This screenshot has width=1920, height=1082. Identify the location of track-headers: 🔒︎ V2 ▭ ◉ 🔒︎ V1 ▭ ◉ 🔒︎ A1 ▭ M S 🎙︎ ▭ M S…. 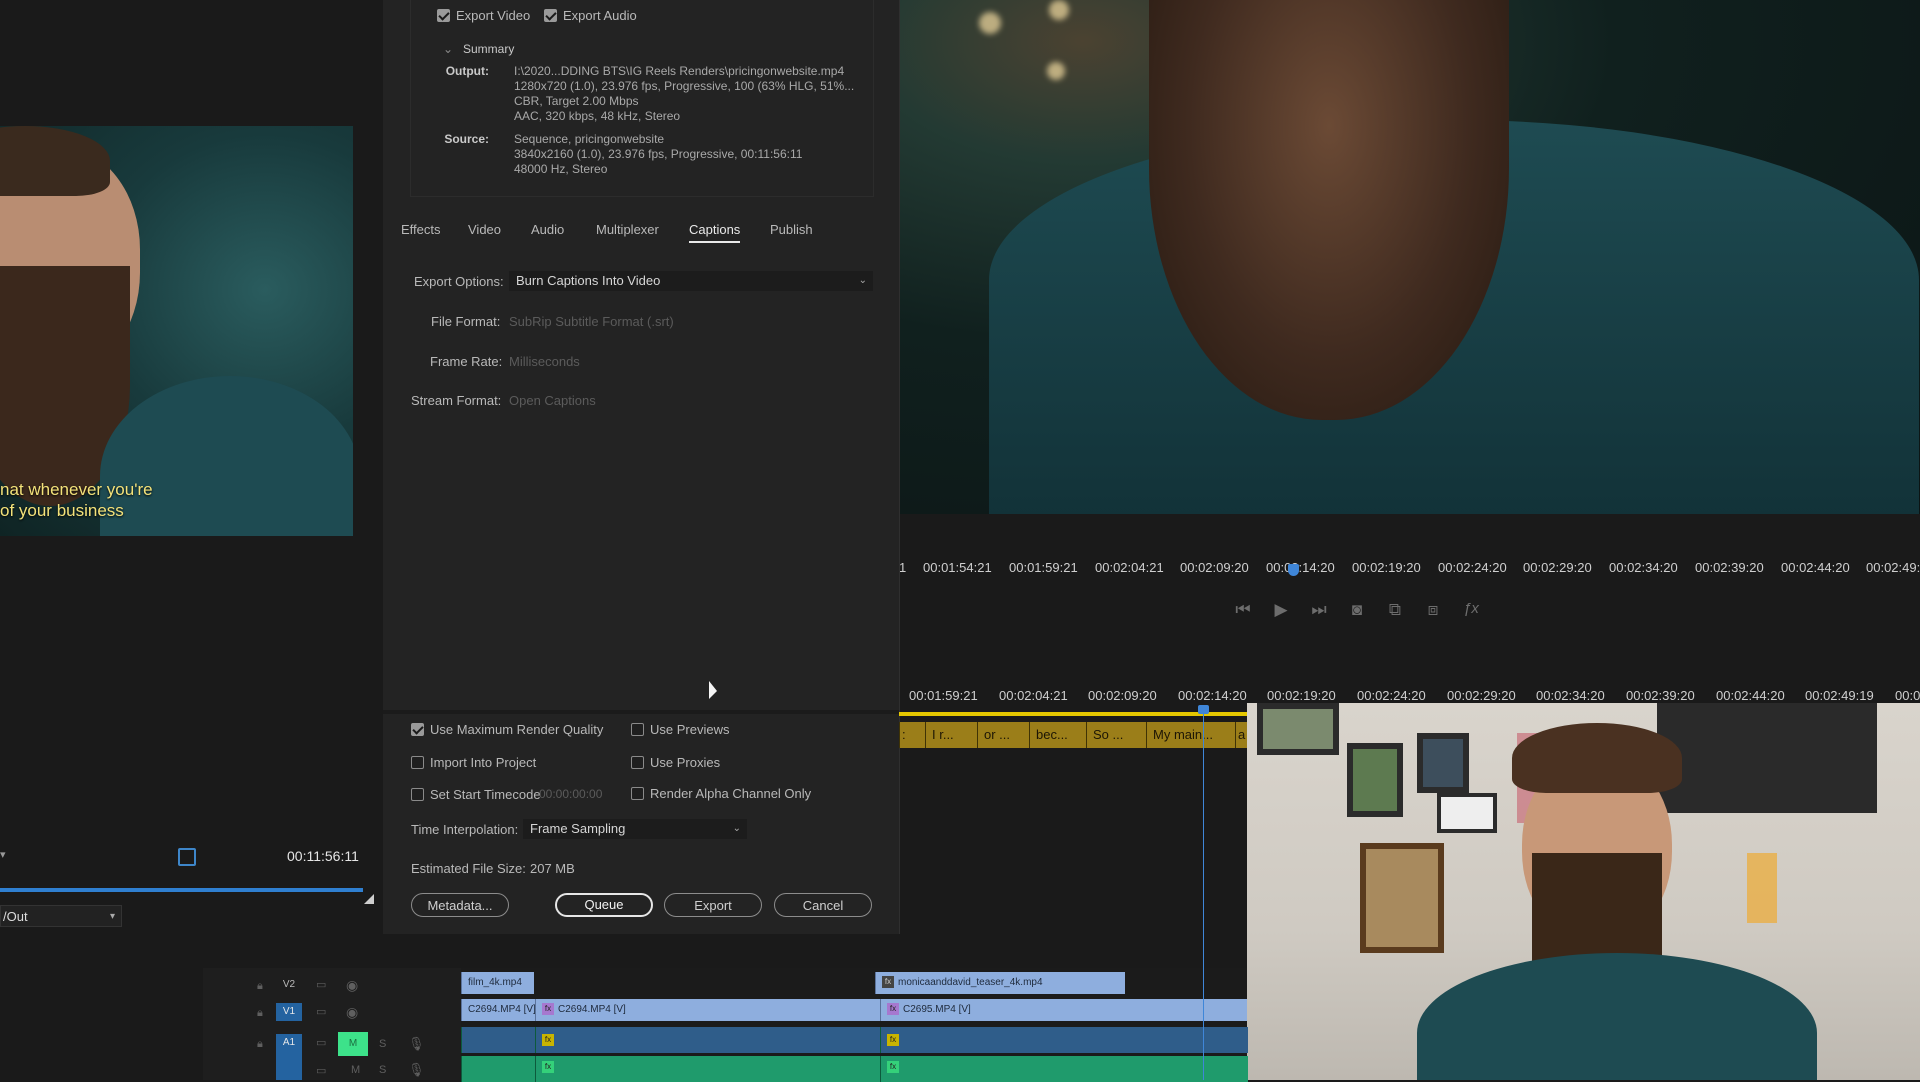
(332, 1024).